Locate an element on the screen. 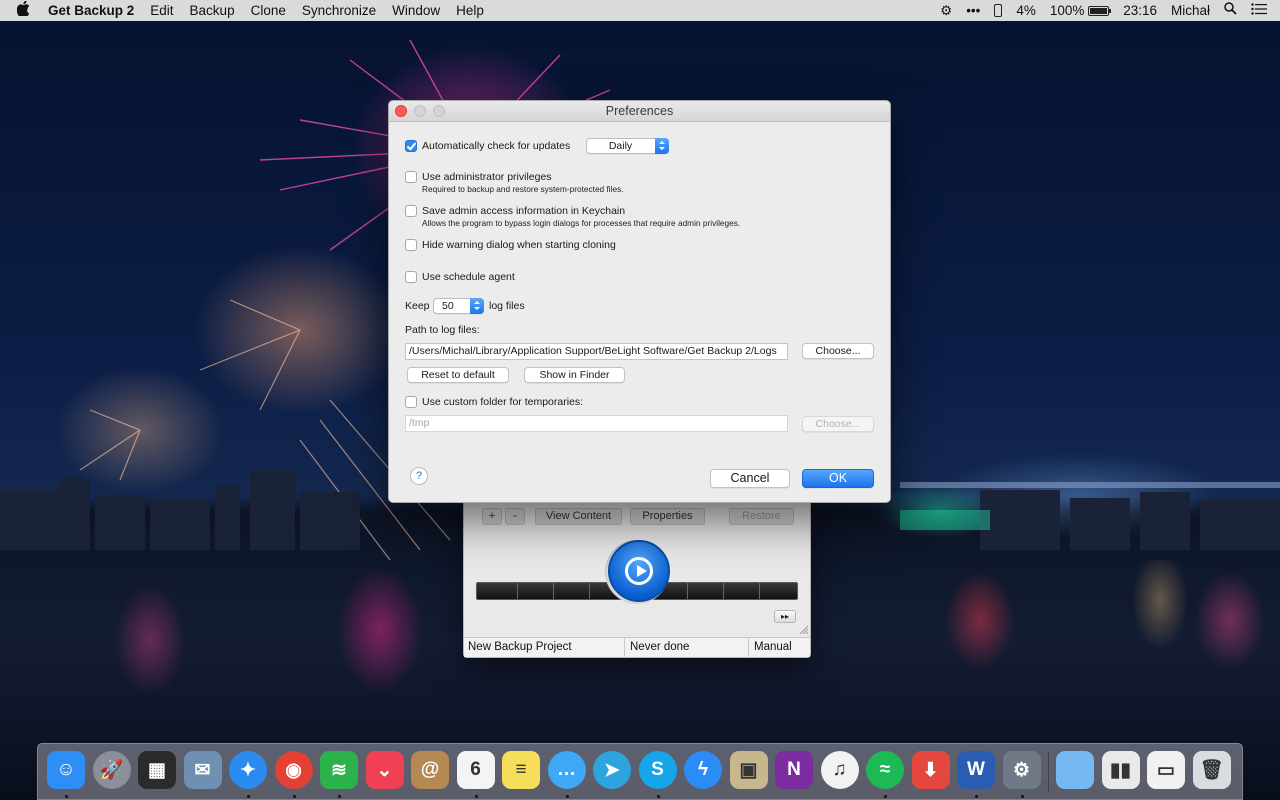 Image resolution: width=1280 pixels, height=800 pixels. notes-icon: ≡ is located at coordinates (521, 770).